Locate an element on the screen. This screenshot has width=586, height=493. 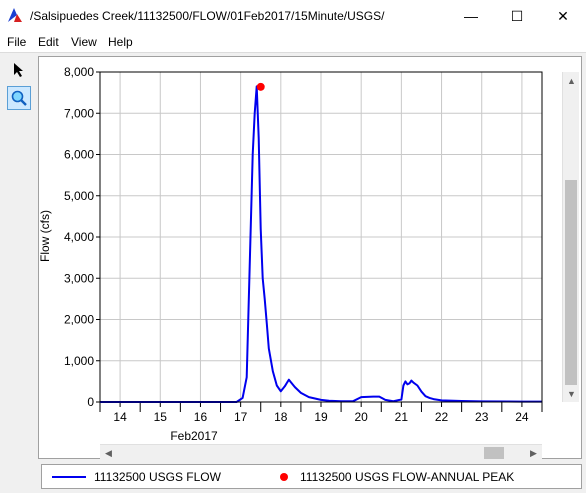
horizontal-scrollbar: ◀ ▶ is located at coordinates (321, 452).